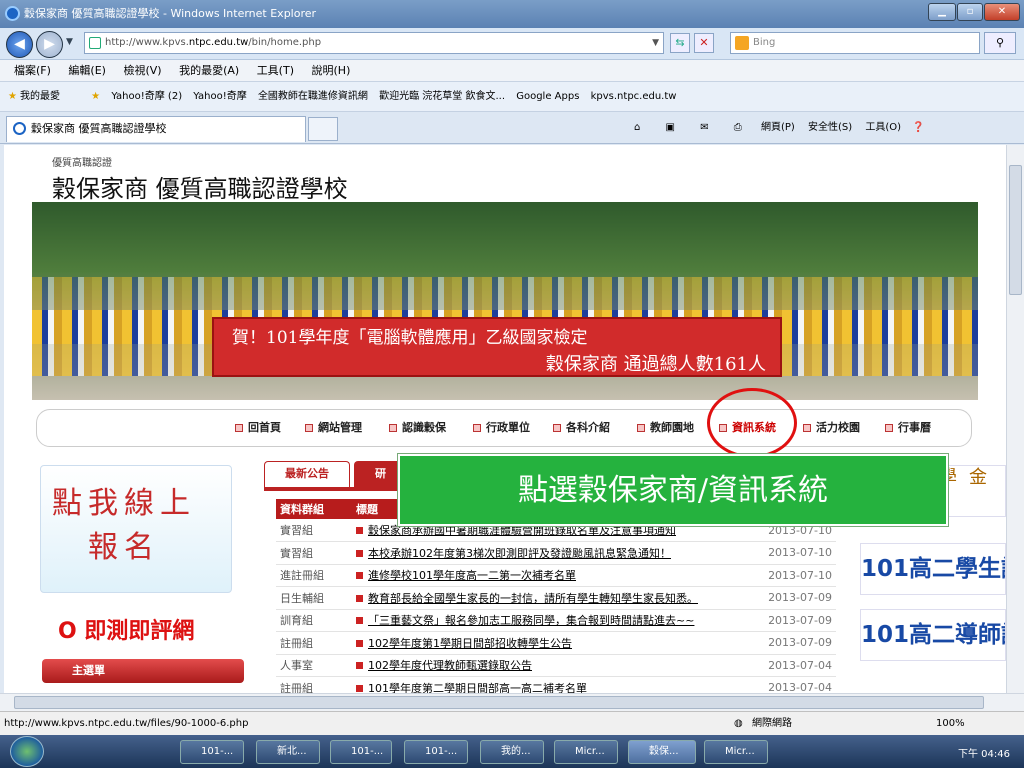 The image size is (1024, 768). Describe the element at coordinates (417, 428) in the screenshot. I see `nav-about: 認識穀保` at that location.